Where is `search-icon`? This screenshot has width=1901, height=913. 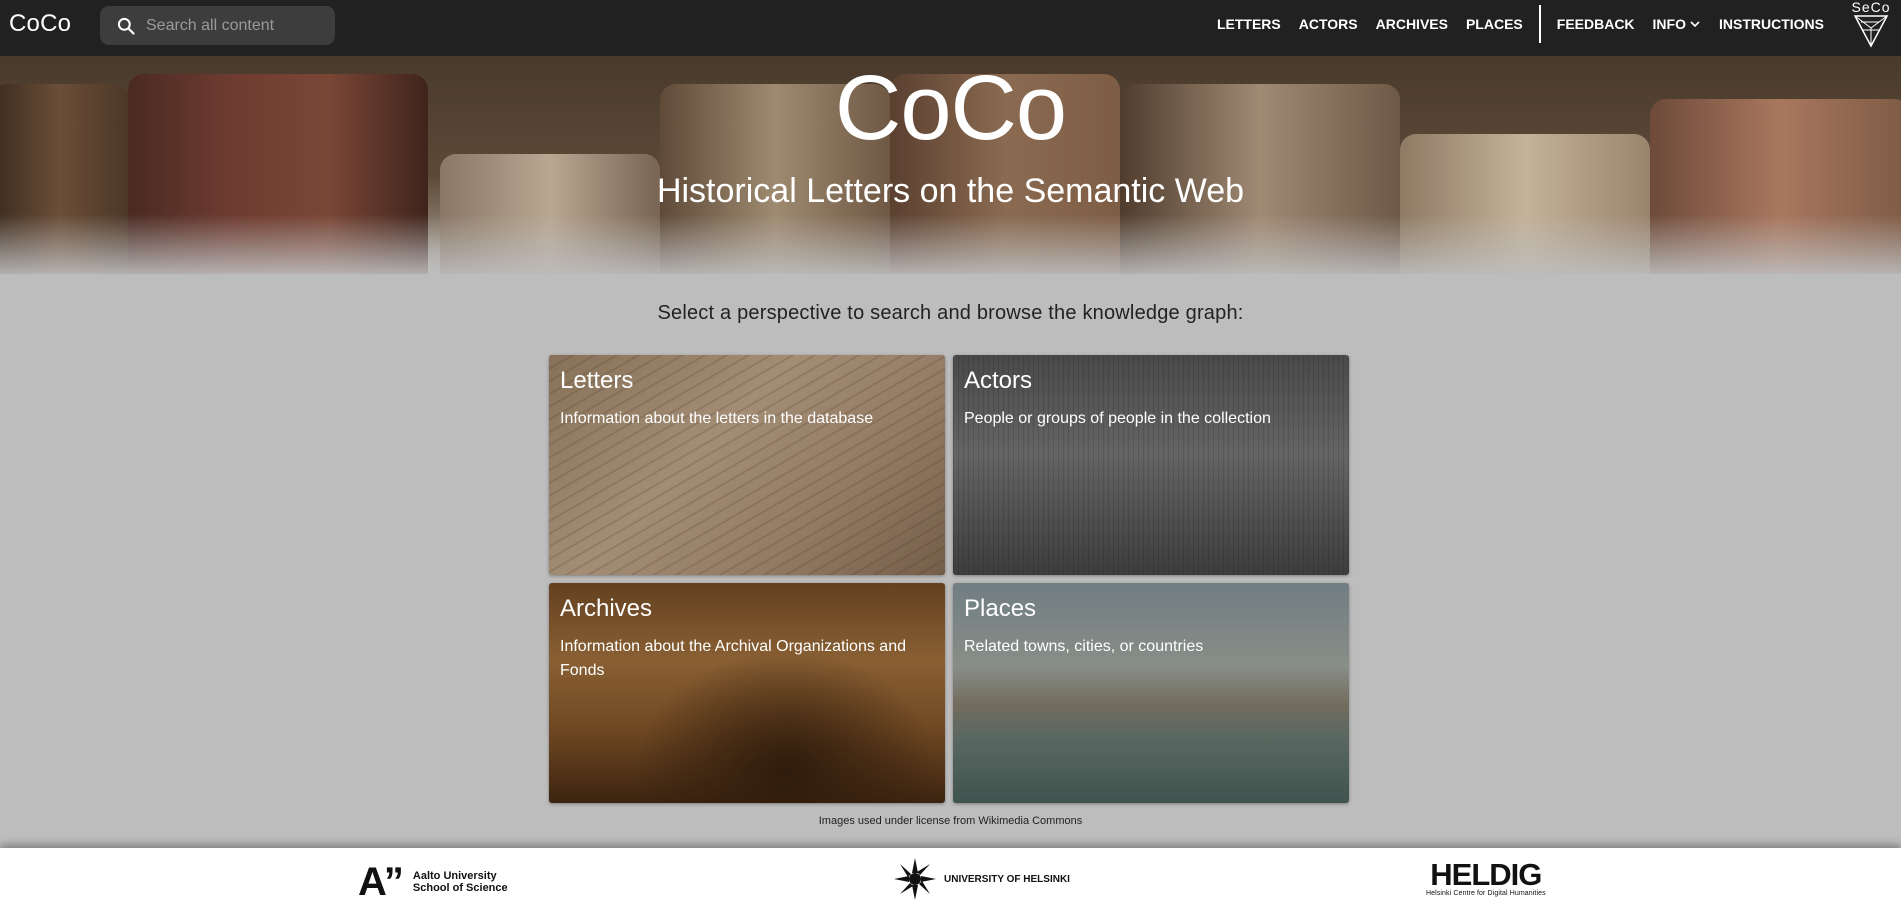
search-icon is located at coordinates (126, 26).